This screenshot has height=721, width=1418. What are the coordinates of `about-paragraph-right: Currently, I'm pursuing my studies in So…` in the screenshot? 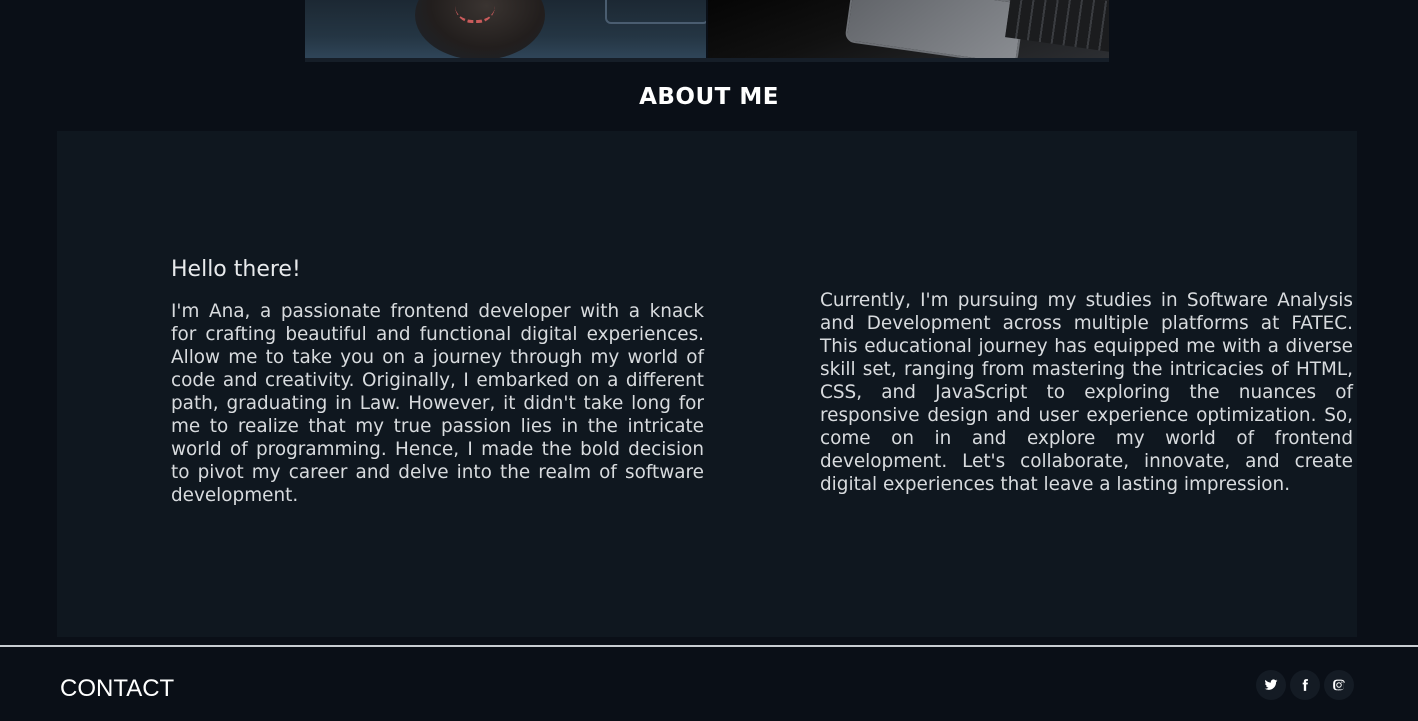 It's located at (1086, 392).